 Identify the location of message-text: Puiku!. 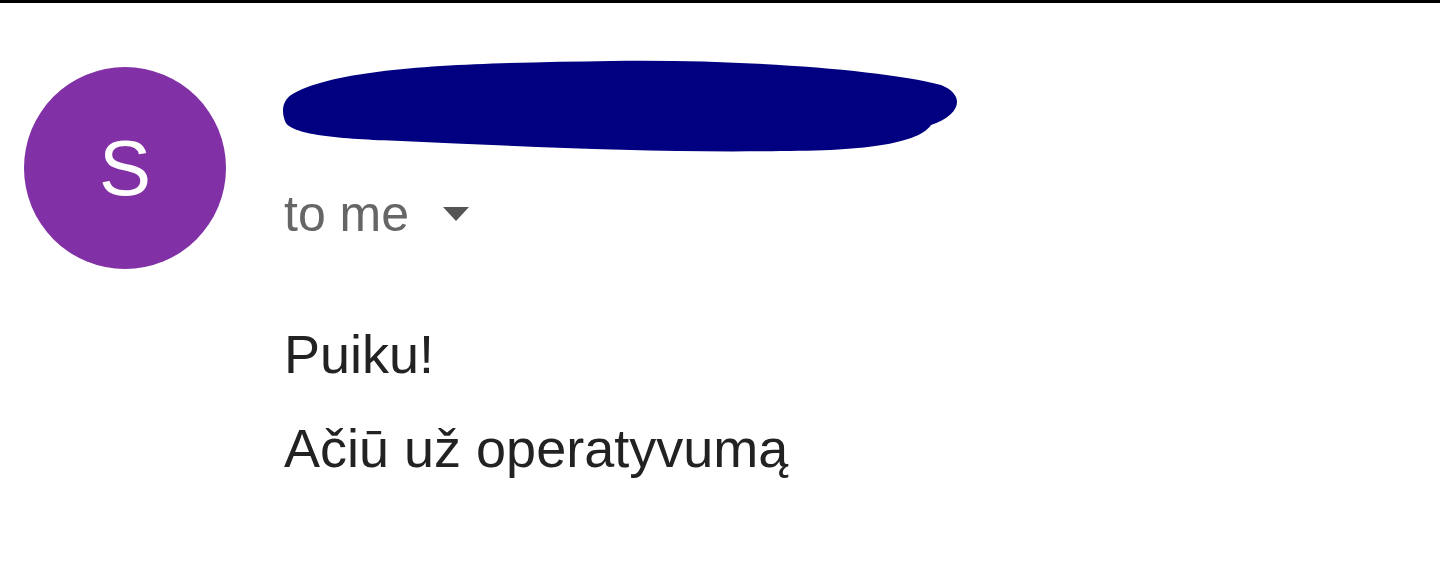
(360, 354).